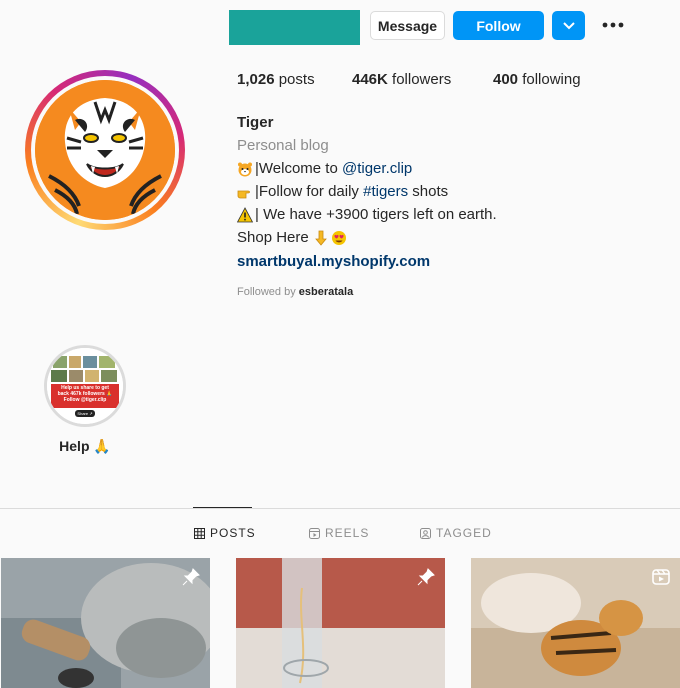 The image size is (680, 688). I want to click on chevron-down-icon, so click(568, 25).